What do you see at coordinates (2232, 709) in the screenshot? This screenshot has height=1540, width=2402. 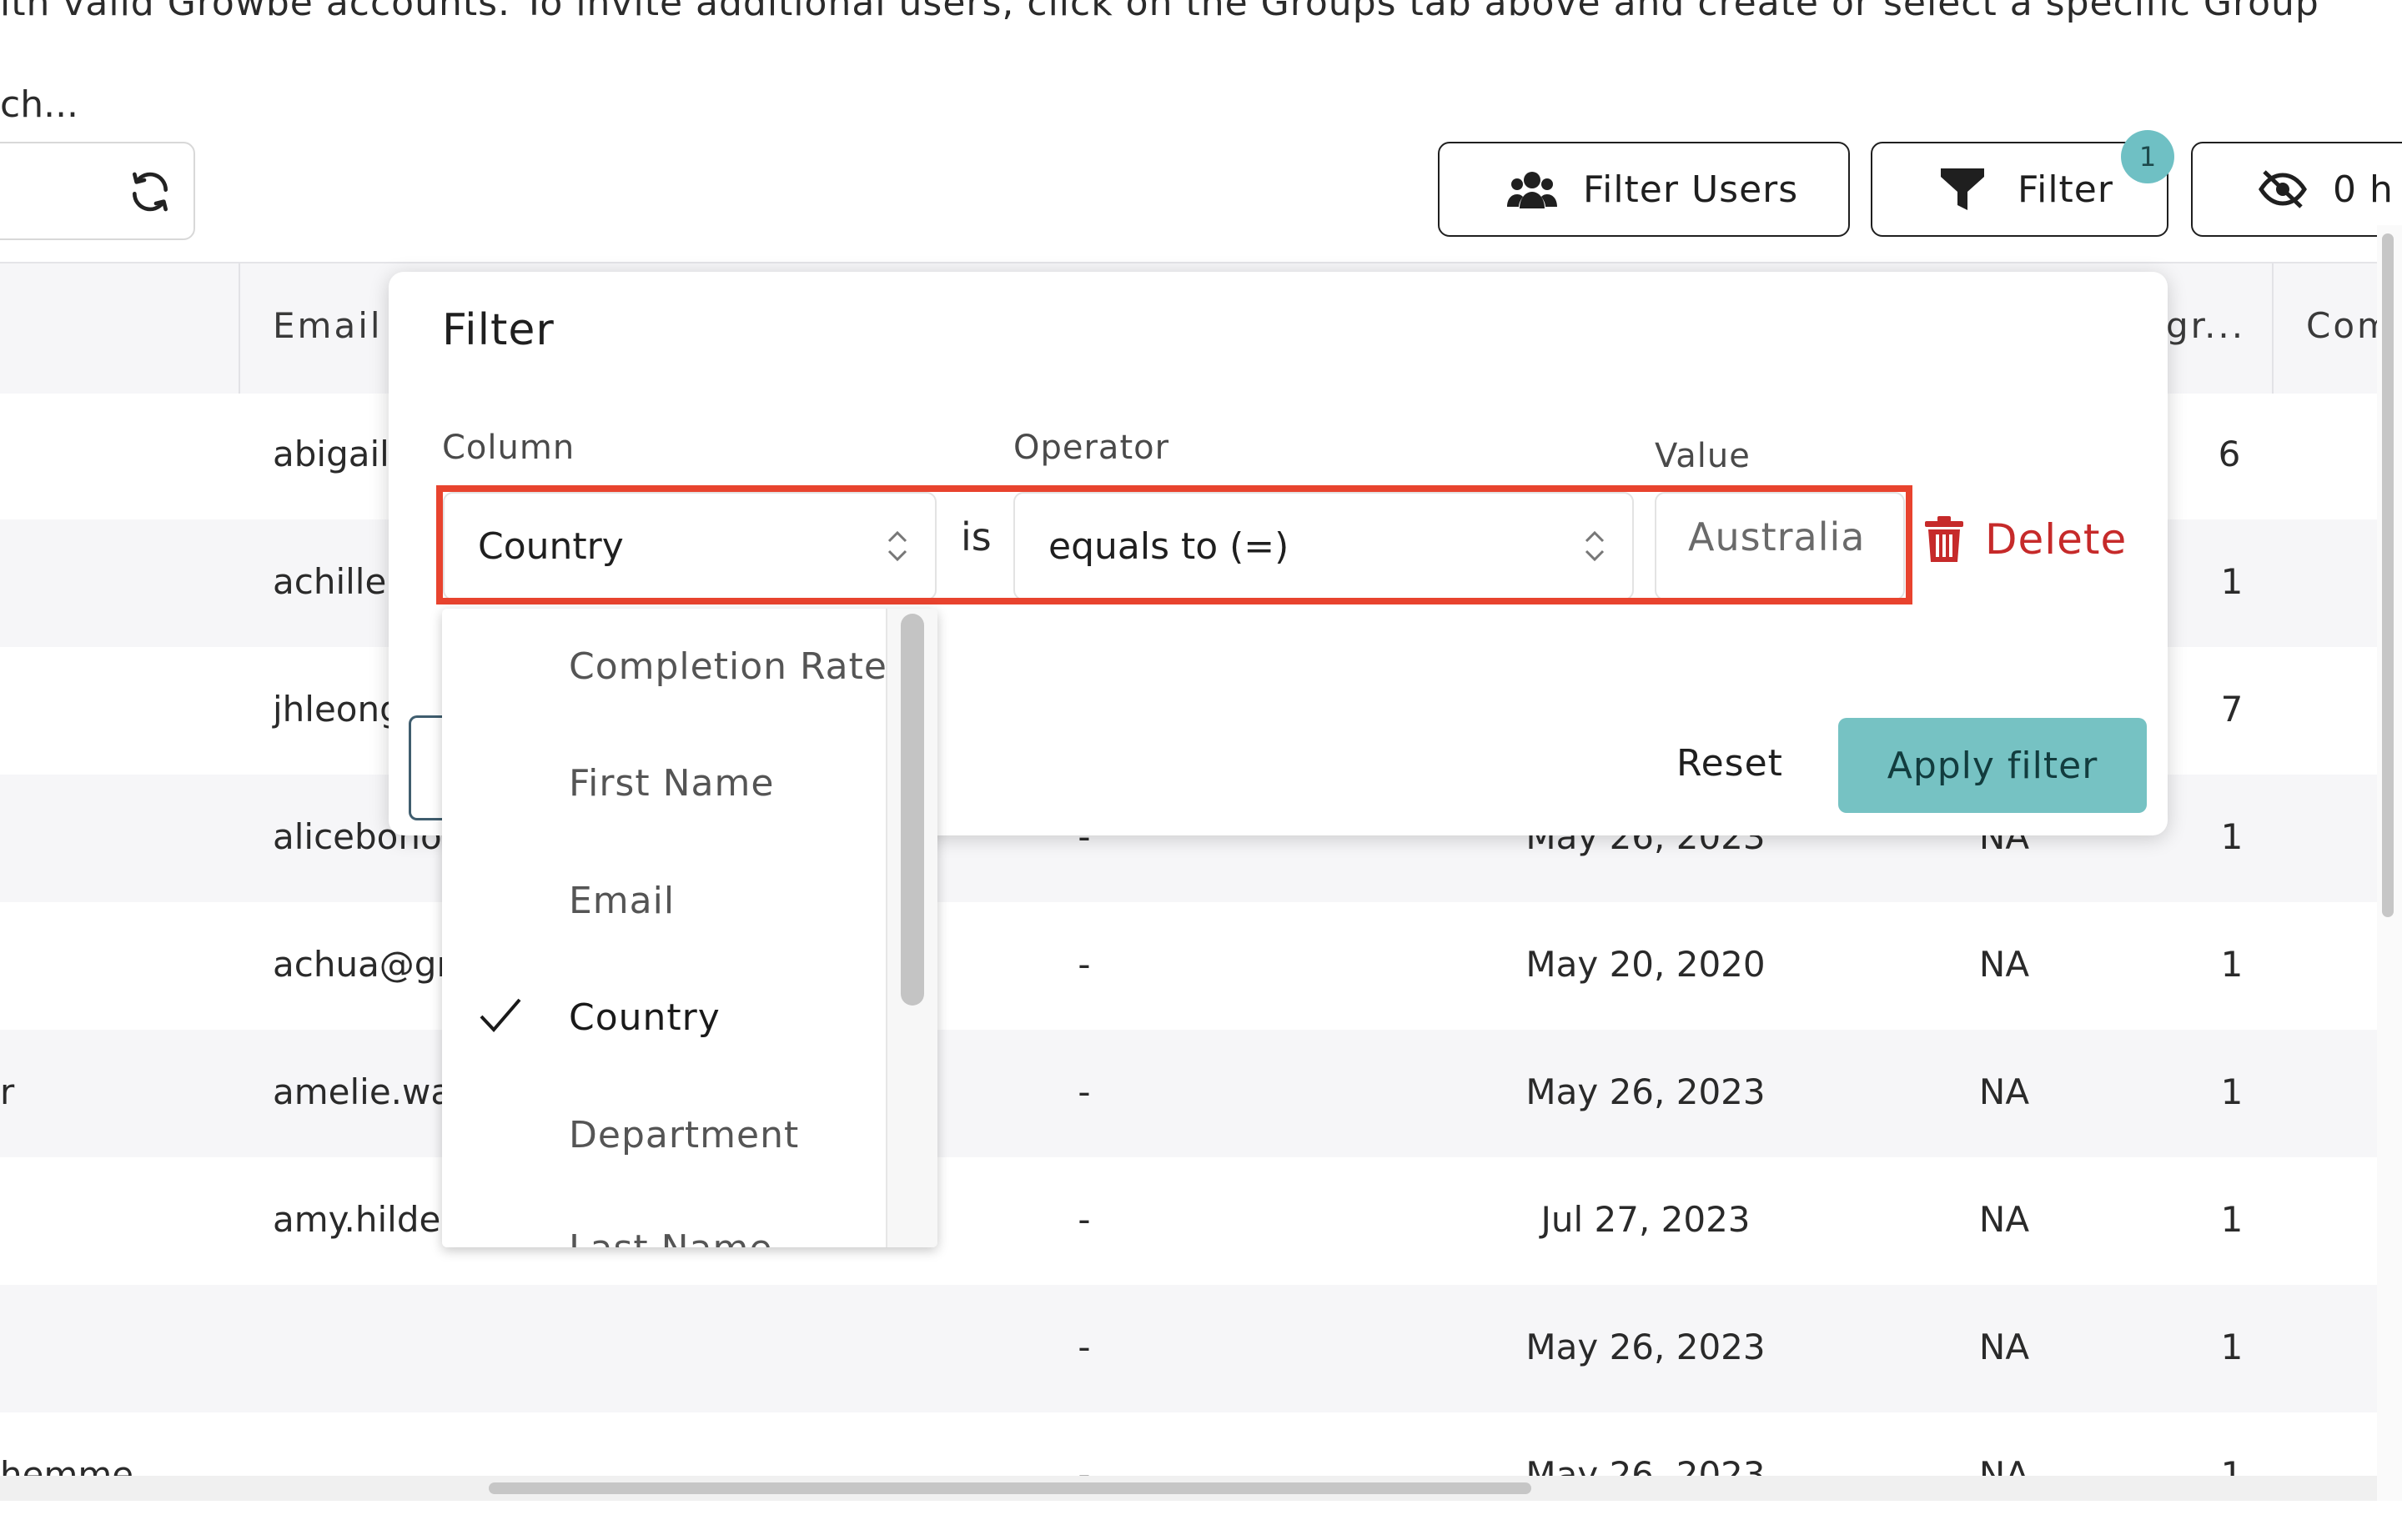 I see `cell-count: 7` at bounding box center [2232, 709].